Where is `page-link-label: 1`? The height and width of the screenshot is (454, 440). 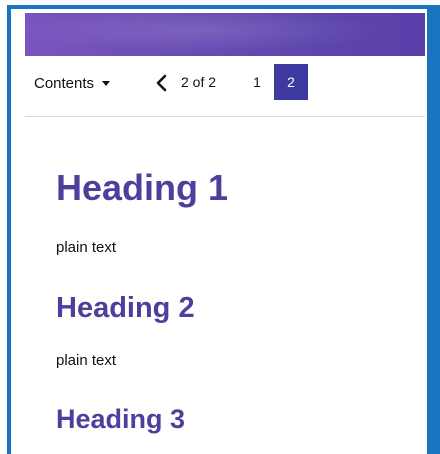
page-link-label: 1 is located at coordinates (257, 82).